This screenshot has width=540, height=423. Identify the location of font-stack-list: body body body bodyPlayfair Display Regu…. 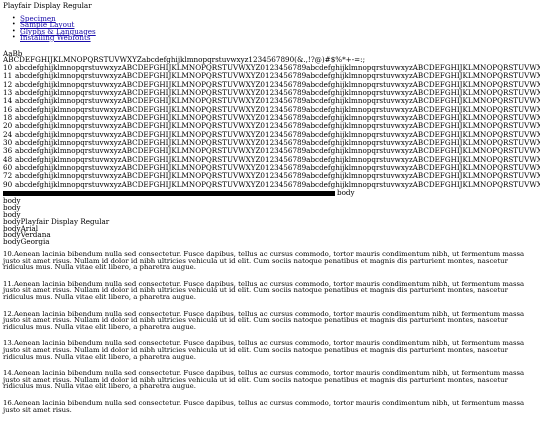
(56, 222).